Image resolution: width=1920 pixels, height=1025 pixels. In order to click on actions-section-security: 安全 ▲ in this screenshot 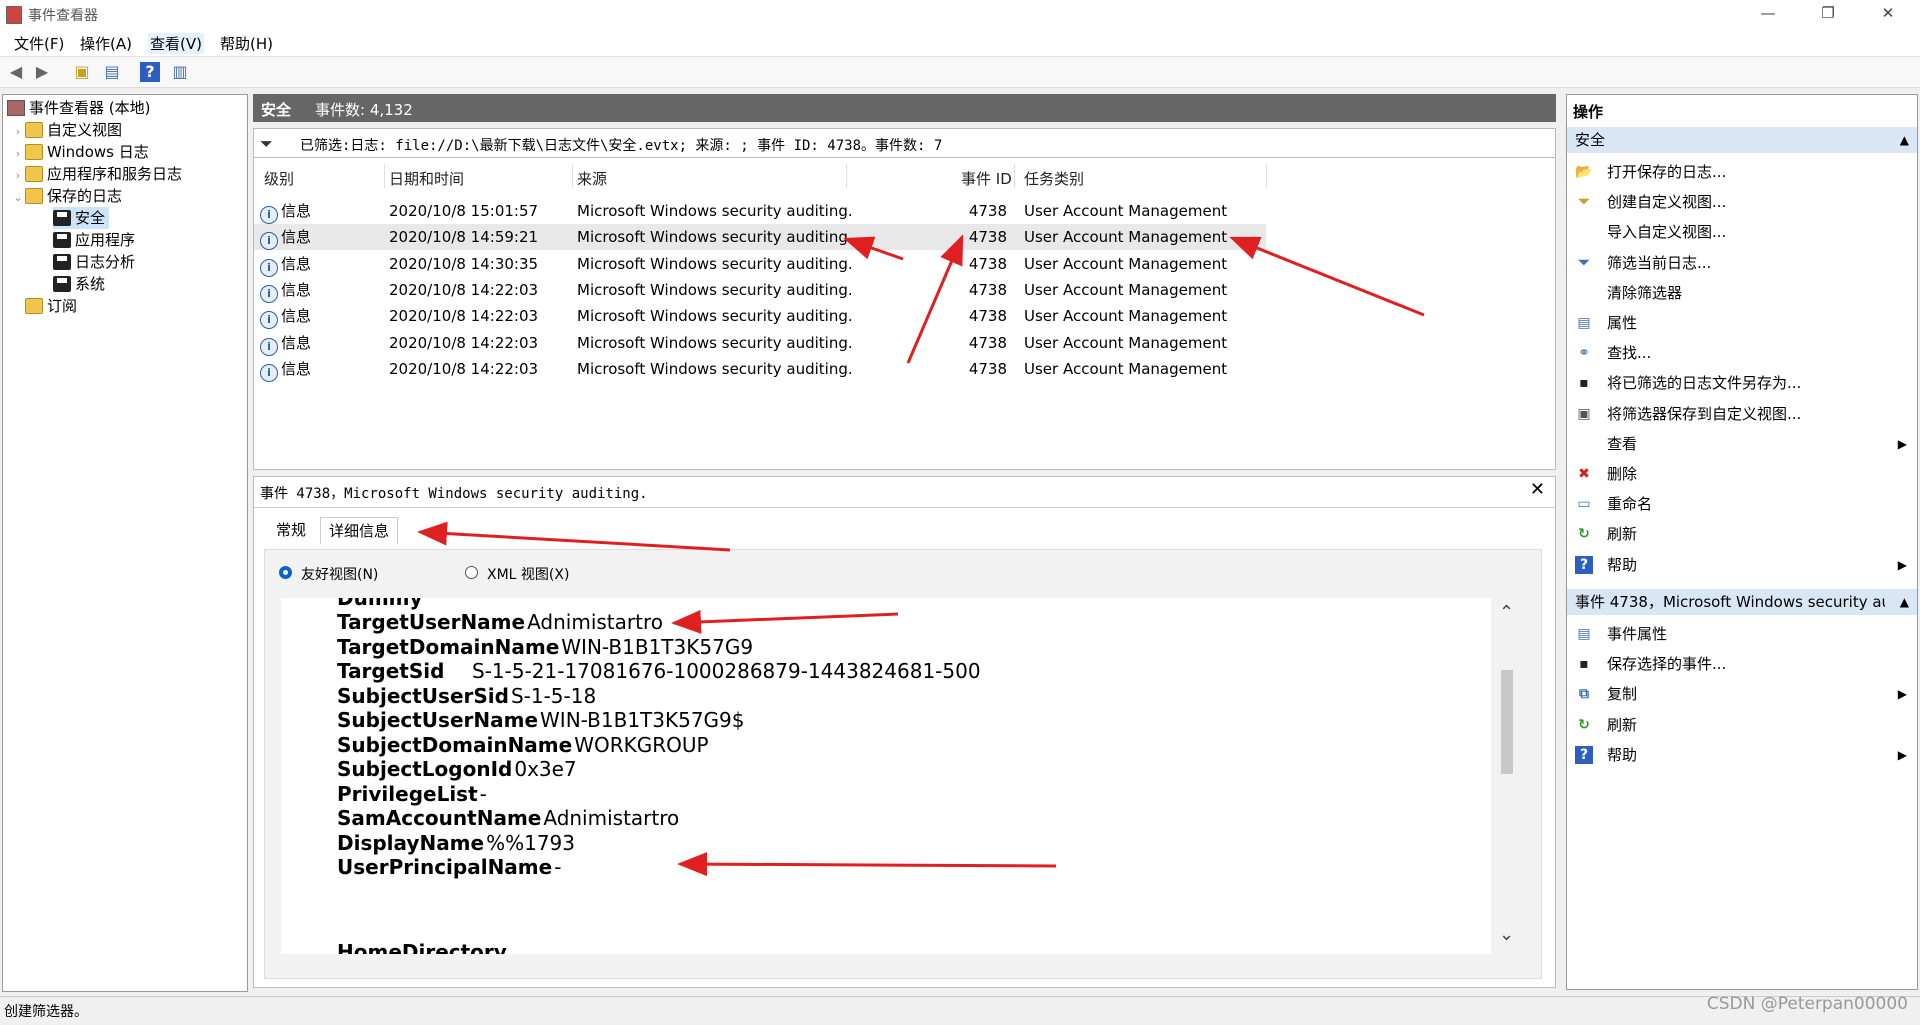, I will do `click(1742, 140)`.